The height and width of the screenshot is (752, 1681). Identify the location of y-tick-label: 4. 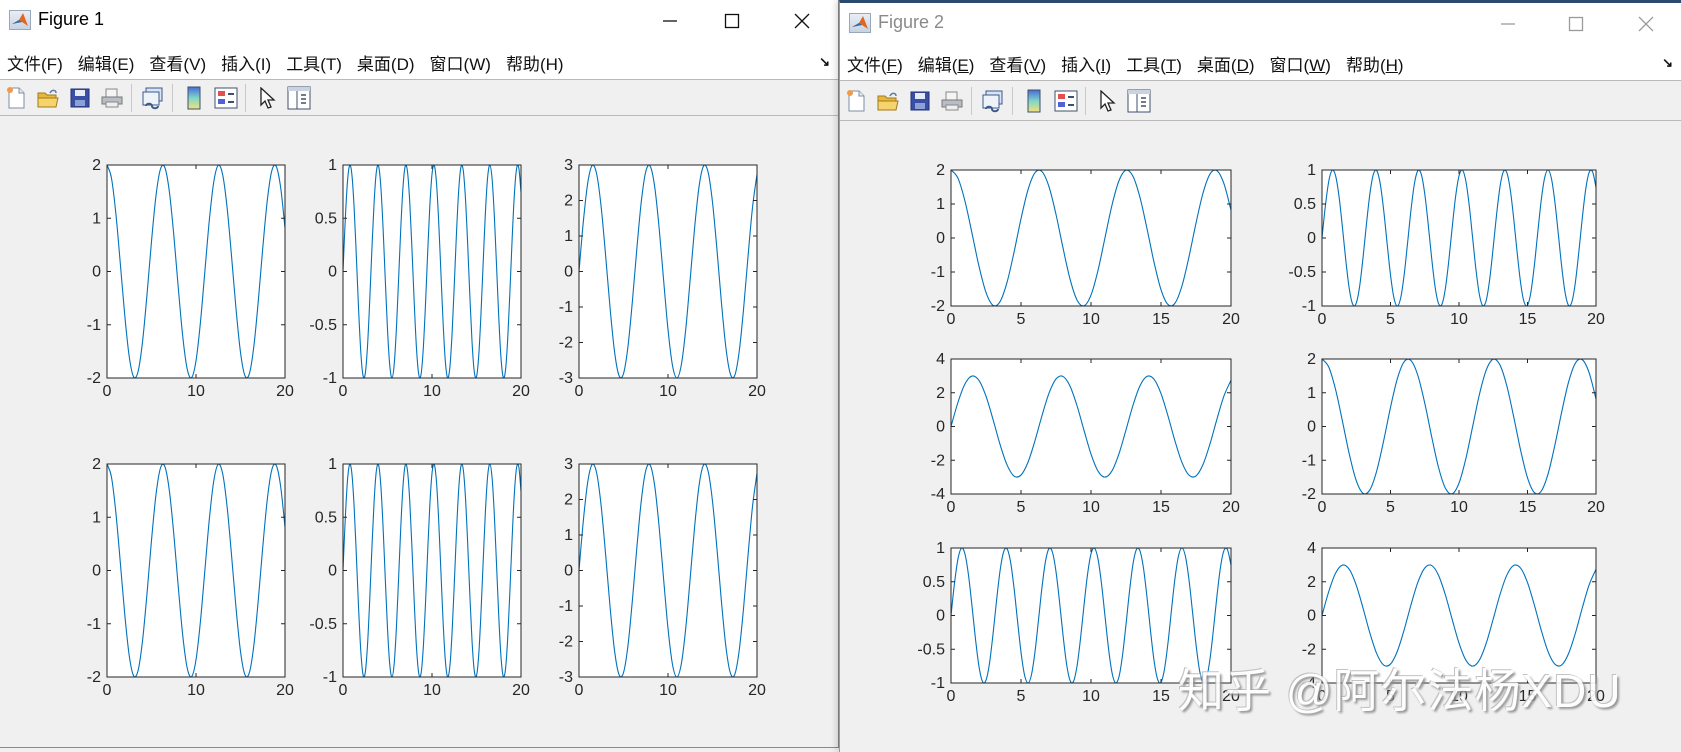
(940, 359).